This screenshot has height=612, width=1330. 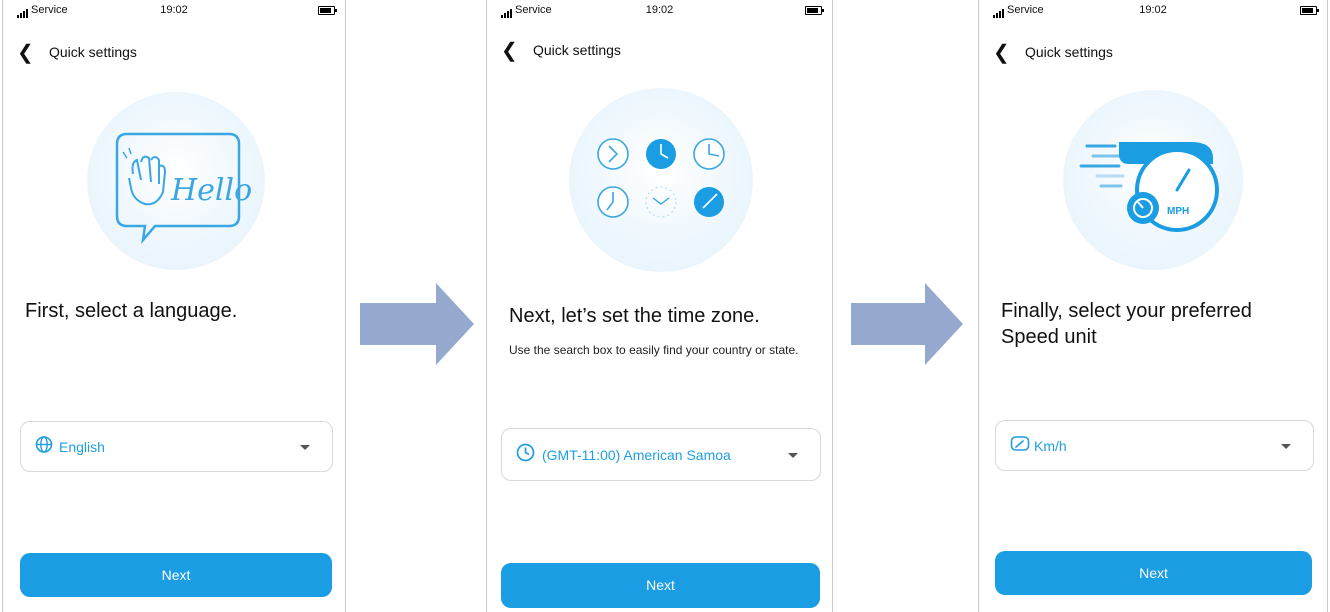 I want to click on speed-illustration: MPH, so click(x=1153, y=180).